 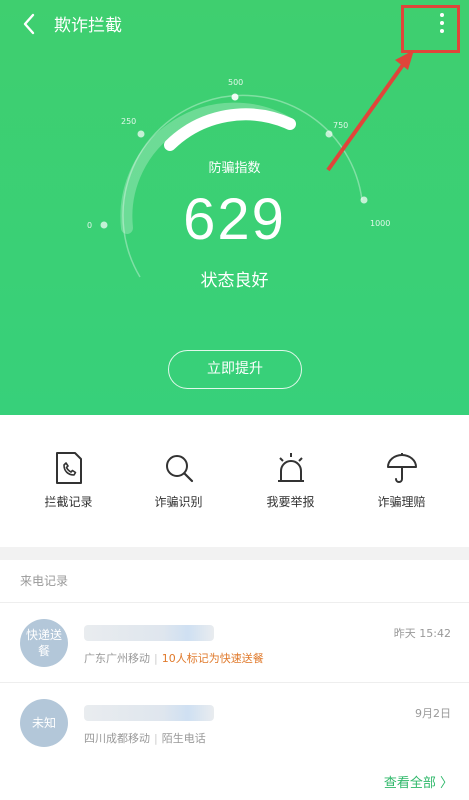 I want to click on gauge-tick-500: 500, so click(x=236, y=82).